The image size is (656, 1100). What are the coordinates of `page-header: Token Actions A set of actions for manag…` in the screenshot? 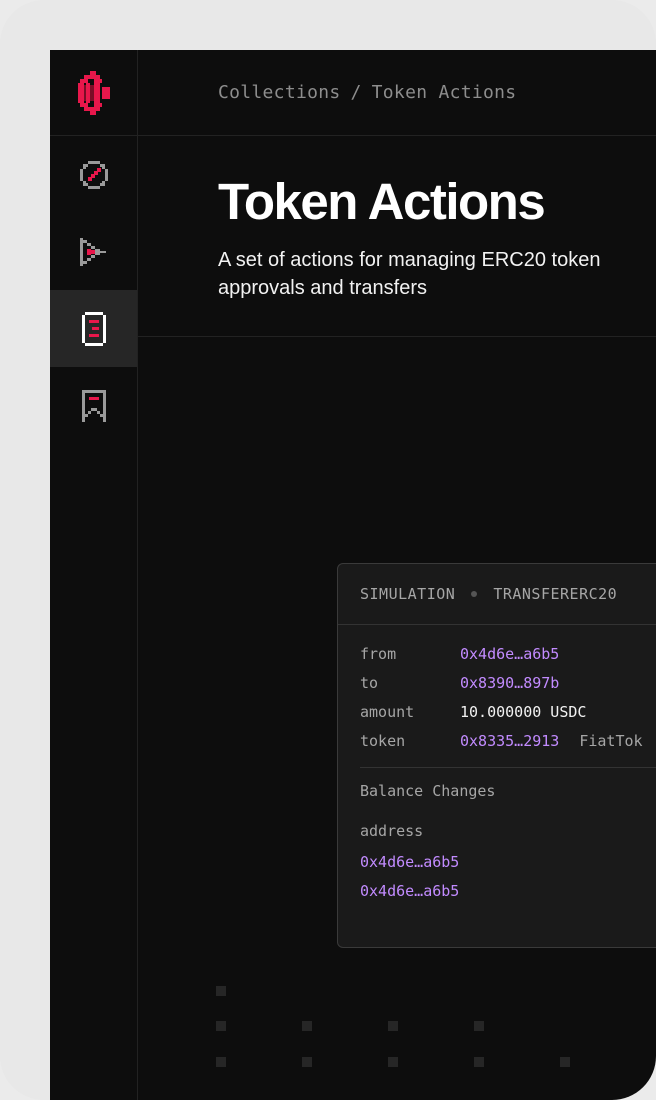 It's located at (397, 236).